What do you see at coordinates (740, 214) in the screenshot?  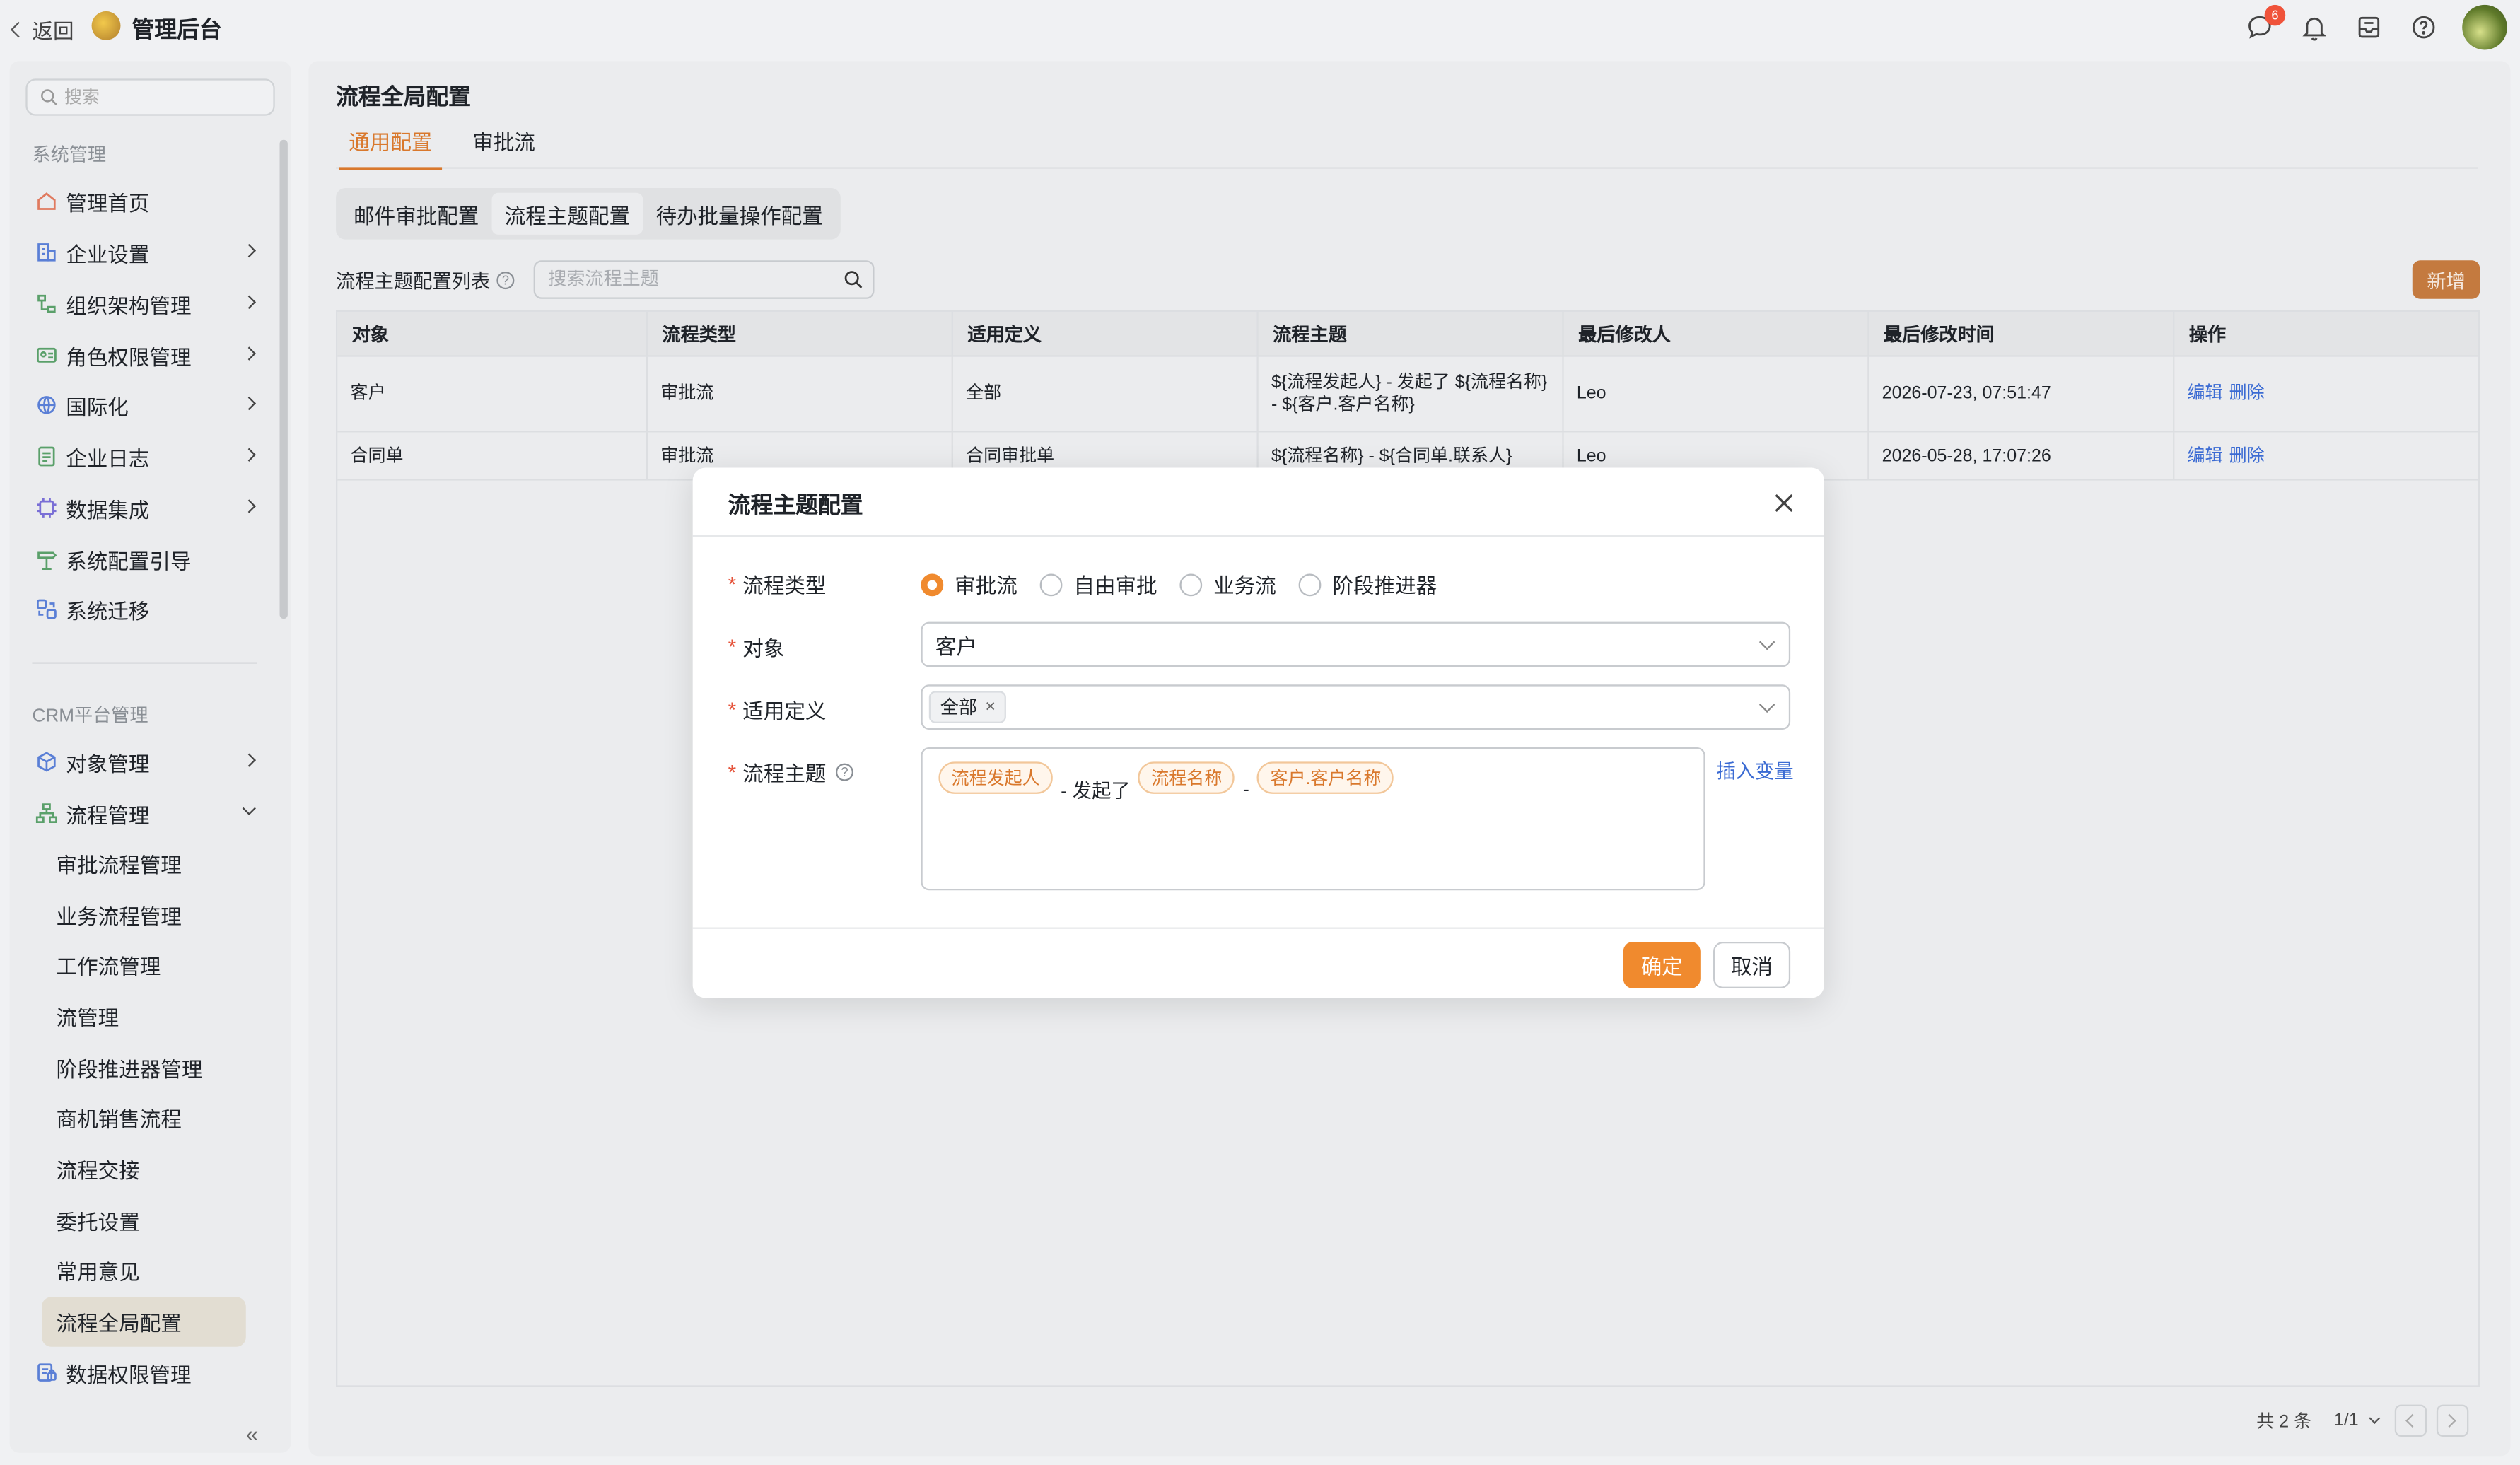 I see `segment-batch-config: 待办批量操作配置` at bounding box center [740, 214].